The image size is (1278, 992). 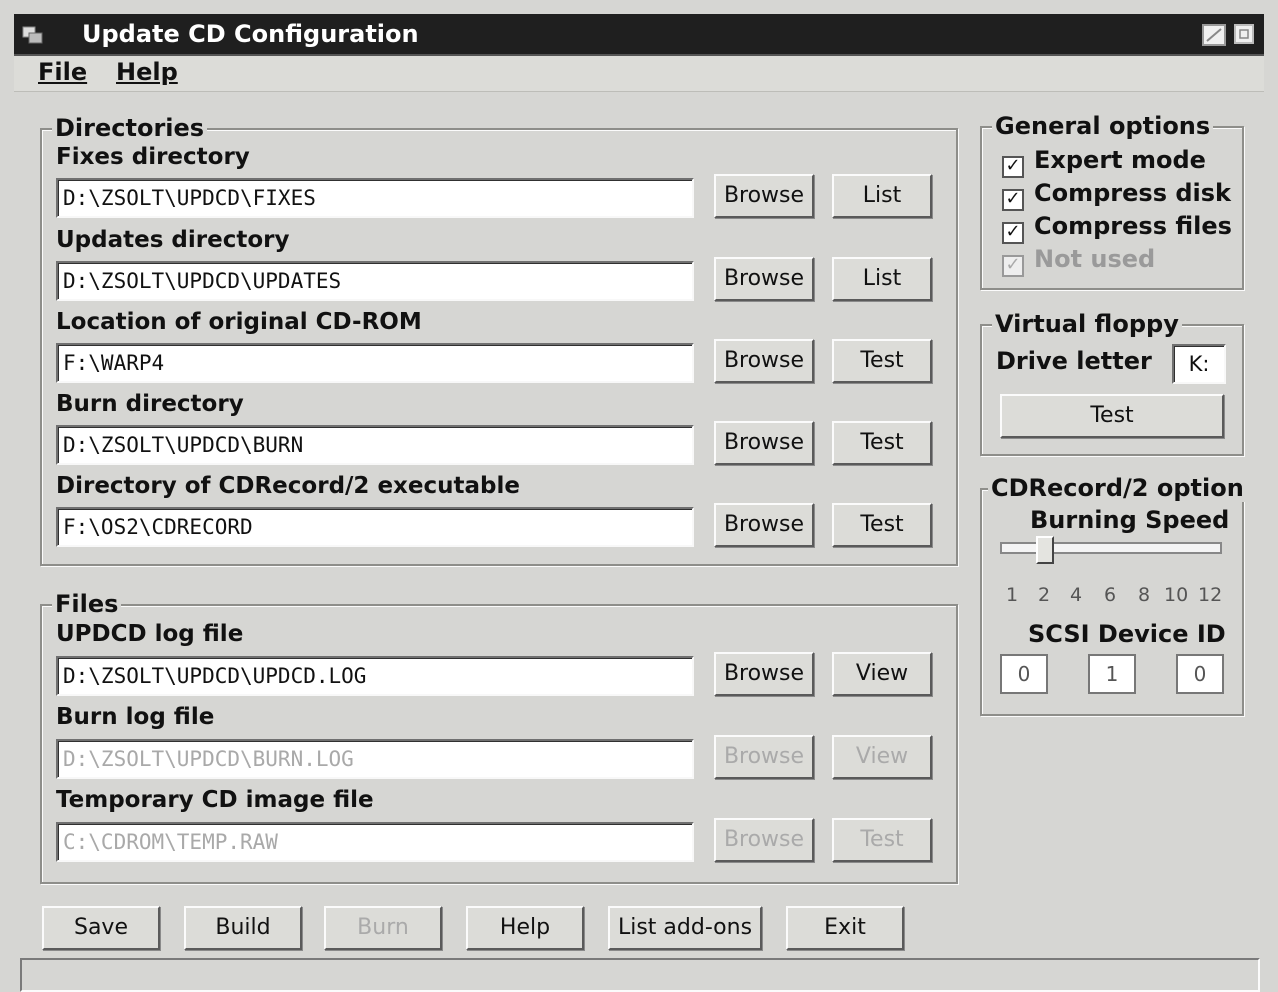 I want to click on compress-disk-checkbox: ✓ Compress disk, so click(x=1116, y=195).